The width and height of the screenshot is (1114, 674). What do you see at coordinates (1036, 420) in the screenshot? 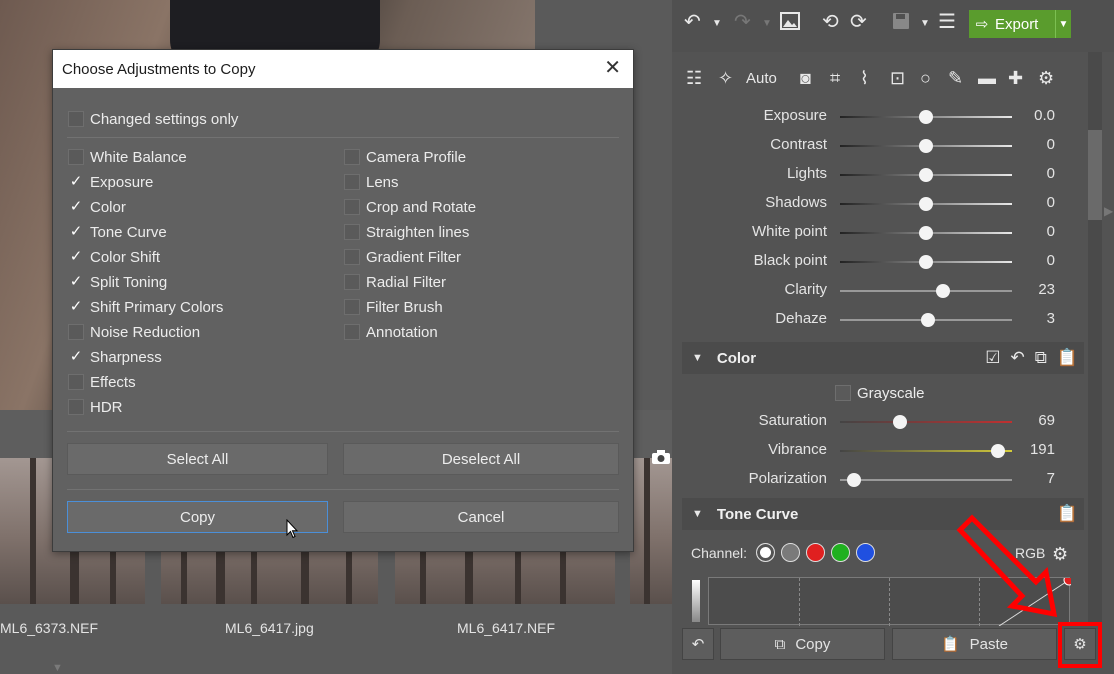
I see `slider-value: 69` at bounding box center [1036, 420].